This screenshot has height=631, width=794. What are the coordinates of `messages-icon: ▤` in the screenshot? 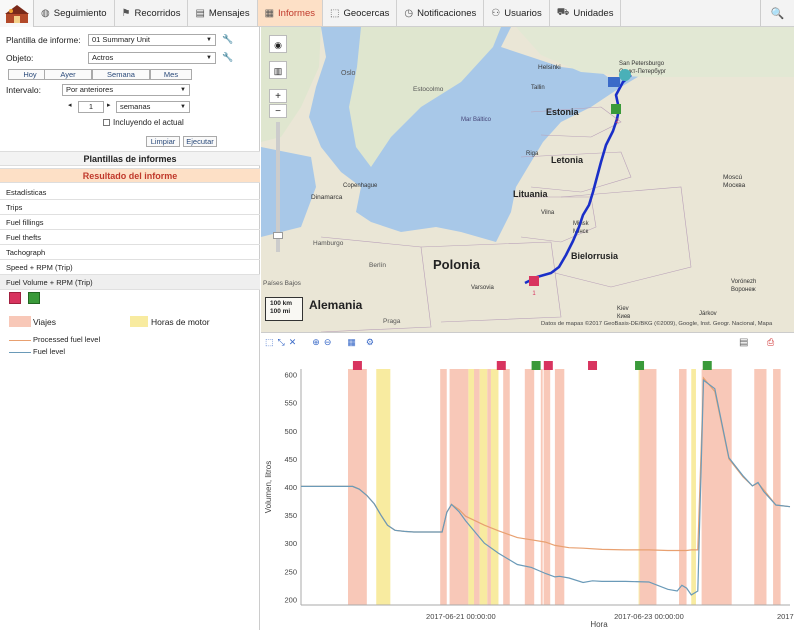 It's located at (200, 13).